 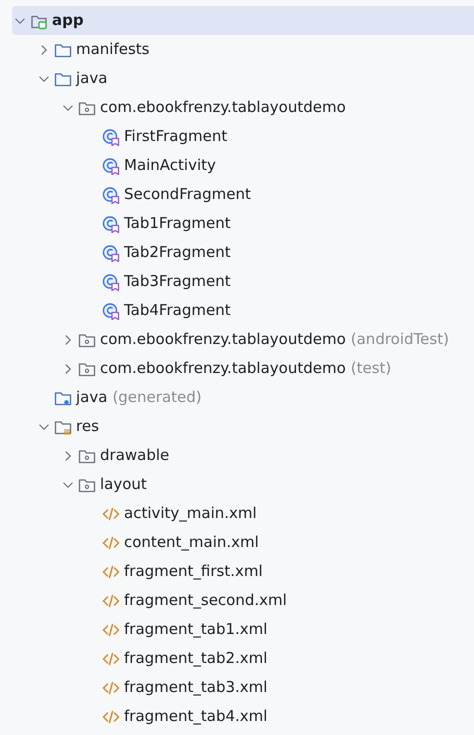 I want to click on item-label: fragment_tab2.xml, so click(x=196, y=659).